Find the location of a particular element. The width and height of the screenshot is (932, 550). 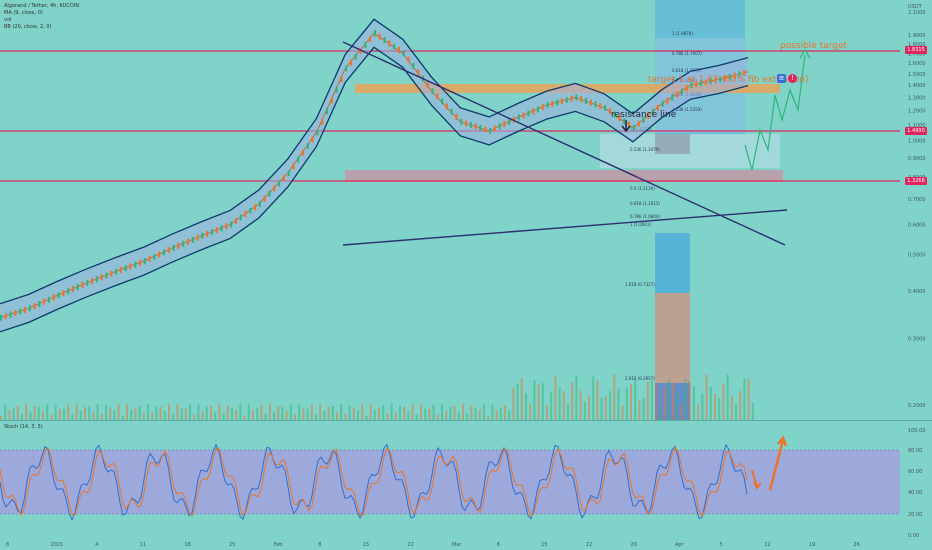

price-tag-high: 1.8315 is located at coordinates (916, 50).